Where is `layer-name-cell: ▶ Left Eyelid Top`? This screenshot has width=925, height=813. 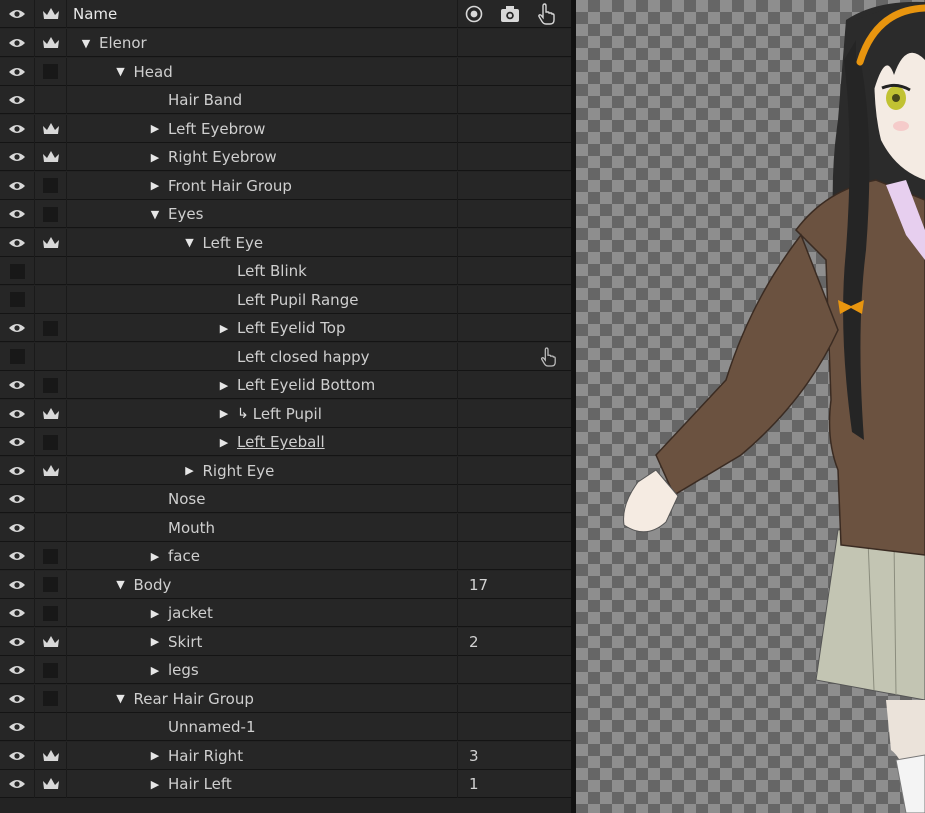
layer-name-cell: ▶ Left Eyelid Top is located at coordinates (262, 328).